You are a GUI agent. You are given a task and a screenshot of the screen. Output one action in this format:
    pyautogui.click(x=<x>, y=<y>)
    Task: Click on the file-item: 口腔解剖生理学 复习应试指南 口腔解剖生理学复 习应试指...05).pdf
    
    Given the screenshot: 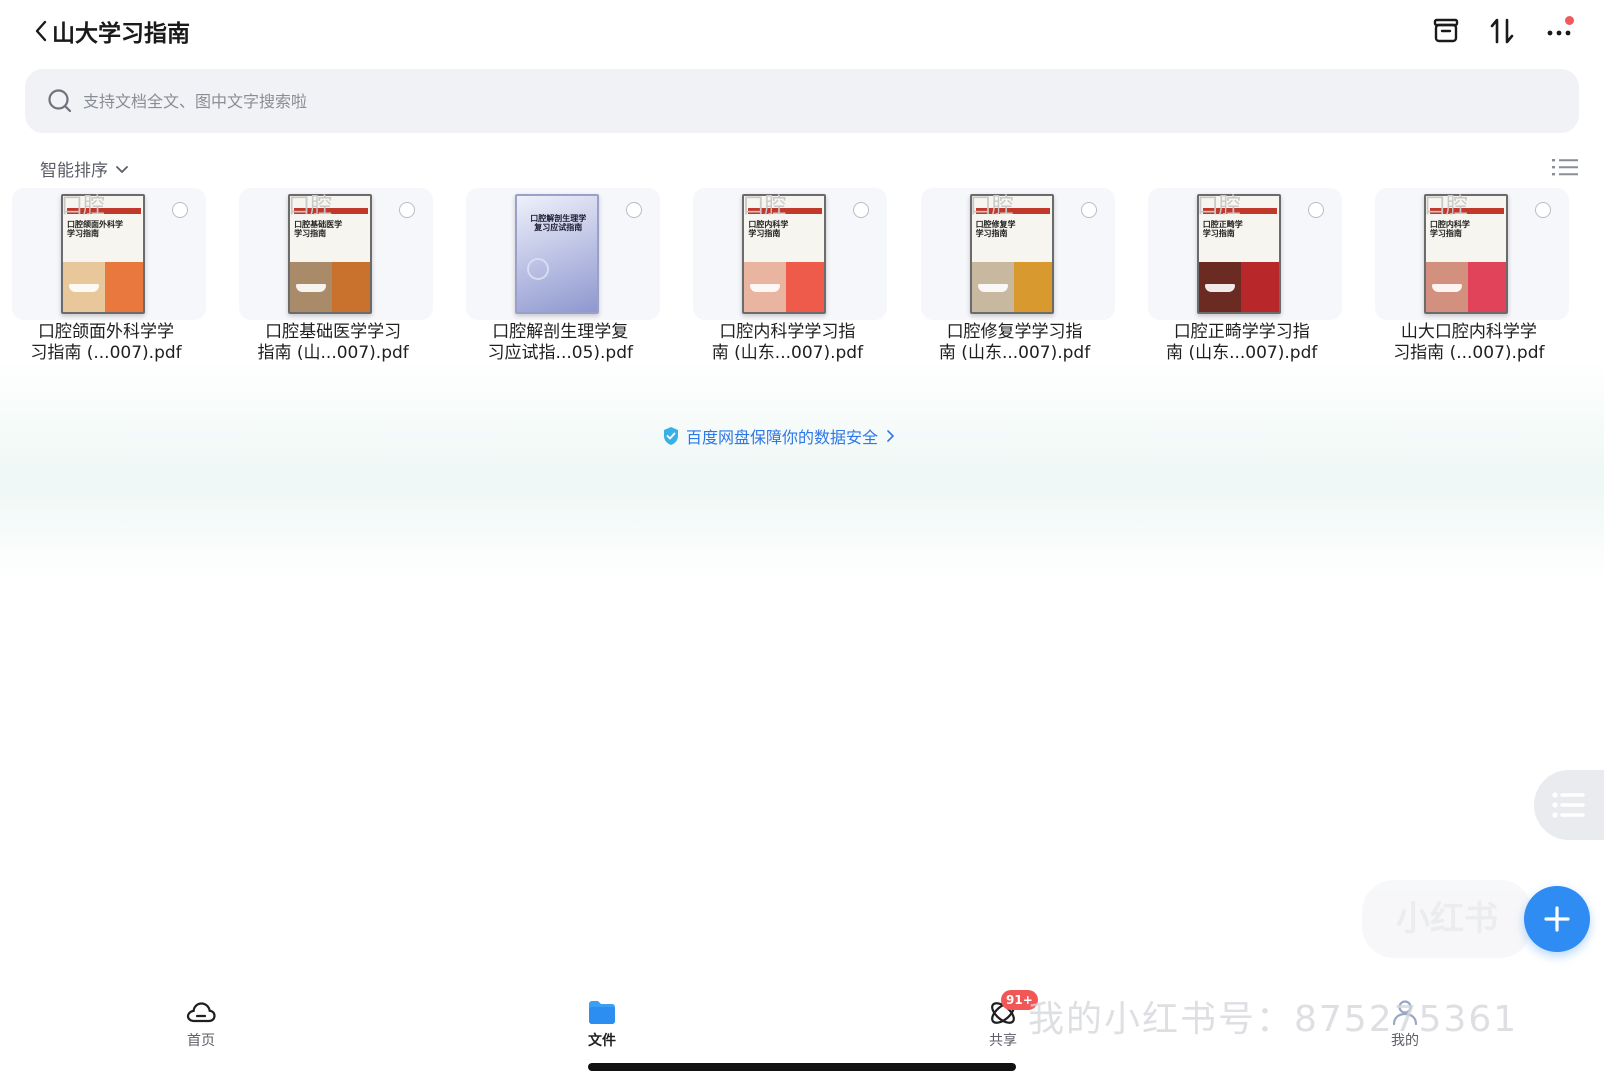 What is the action you would take?
    pyautogui.click(x=575, y=283)
    